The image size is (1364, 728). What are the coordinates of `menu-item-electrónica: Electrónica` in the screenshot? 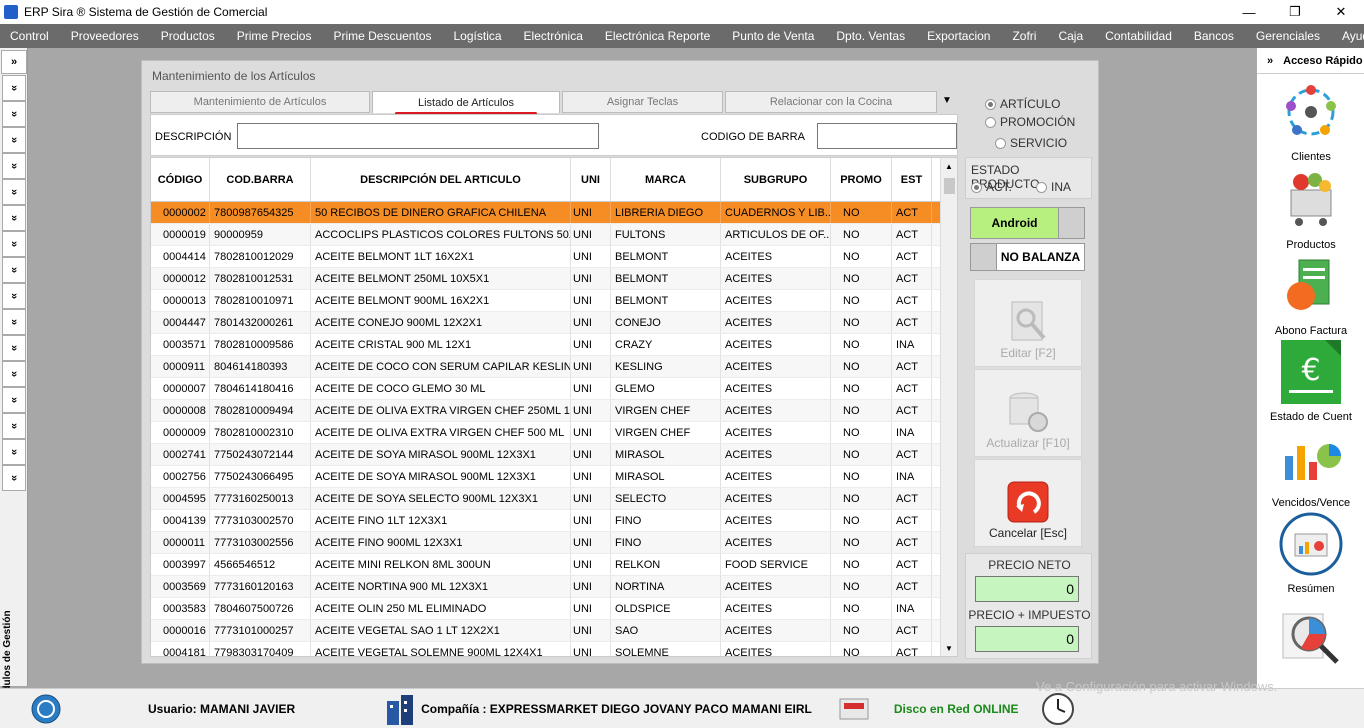 It's located at (554, 36).